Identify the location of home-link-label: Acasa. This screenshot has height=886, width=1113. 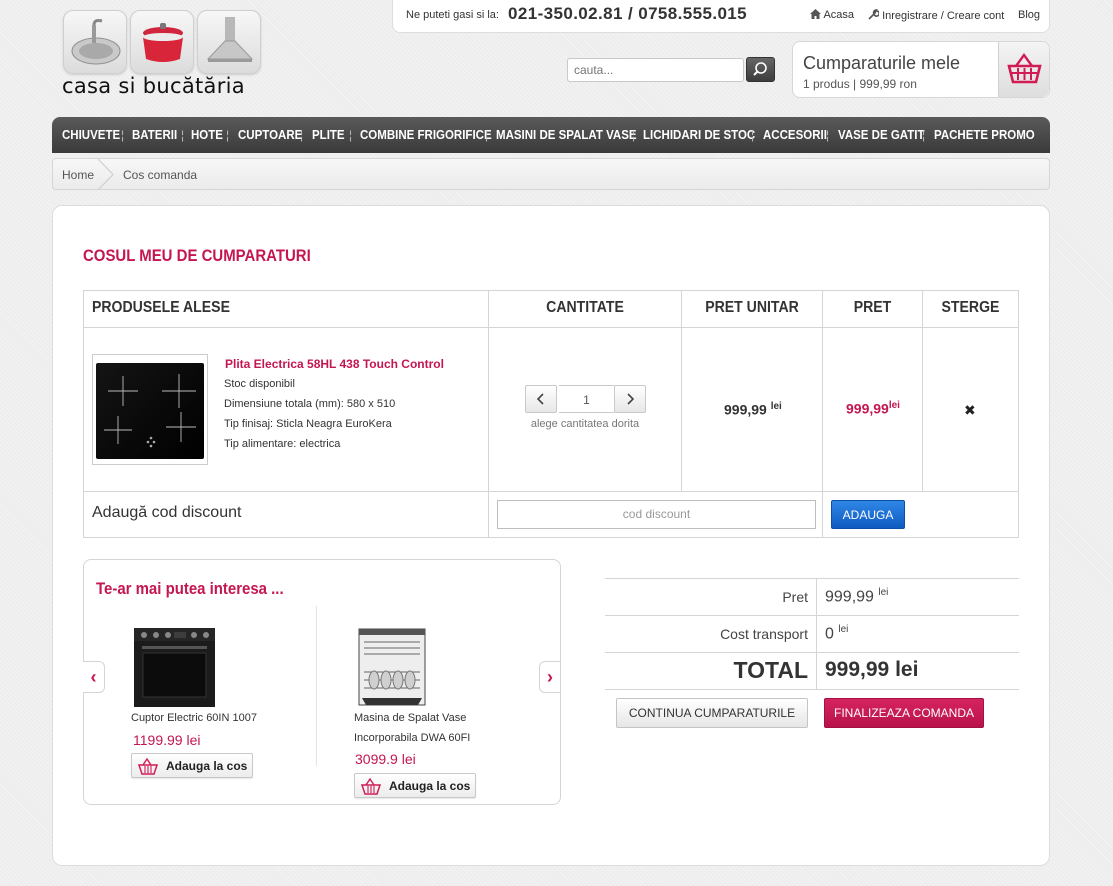
(839, 15).